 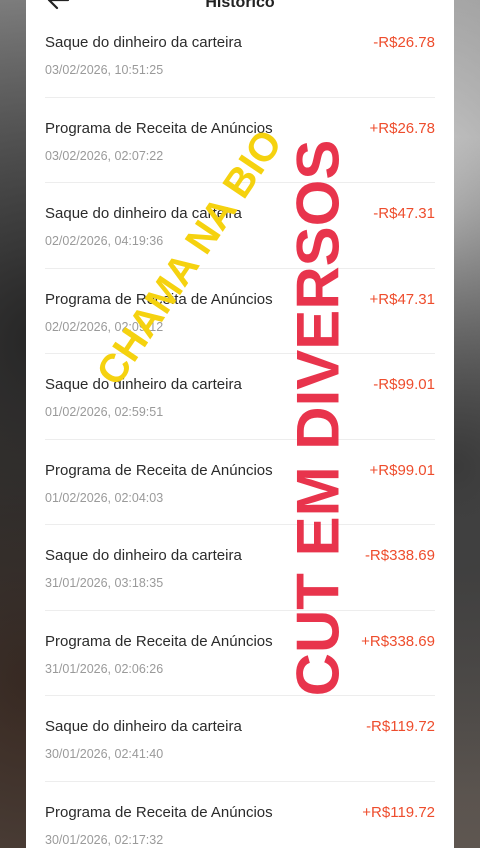 I want to click on transaction-date: 03/02/2026, 10:51:25, so click(x=104, y=70).